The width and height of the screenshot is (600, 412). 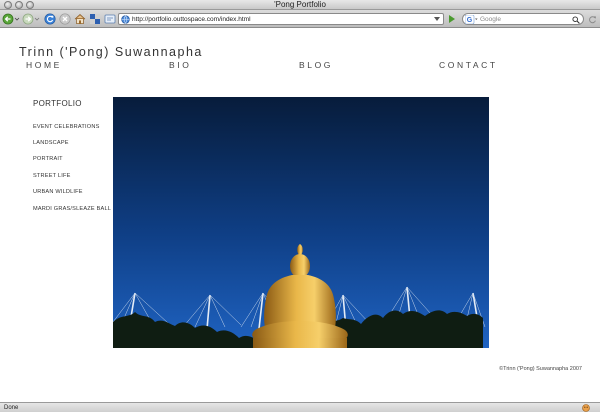 What do you see at coordinates (180, 65) in the screenshot?
I see `nav-bio: BIO` at bounding box center [180, 65].